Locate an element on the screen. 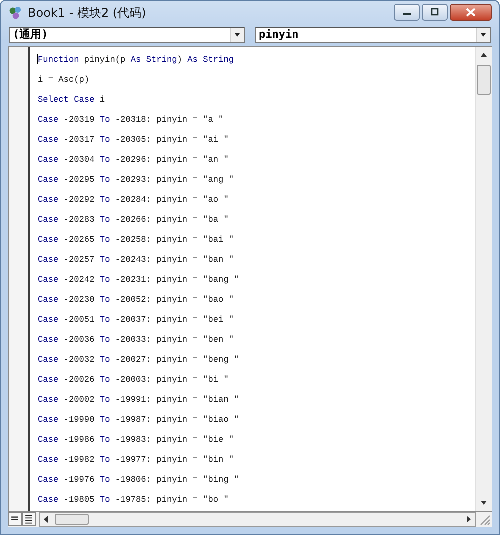  code-line: Case -20257 To -20243: pinyin = "ban " is located at coordinates (136, 260).